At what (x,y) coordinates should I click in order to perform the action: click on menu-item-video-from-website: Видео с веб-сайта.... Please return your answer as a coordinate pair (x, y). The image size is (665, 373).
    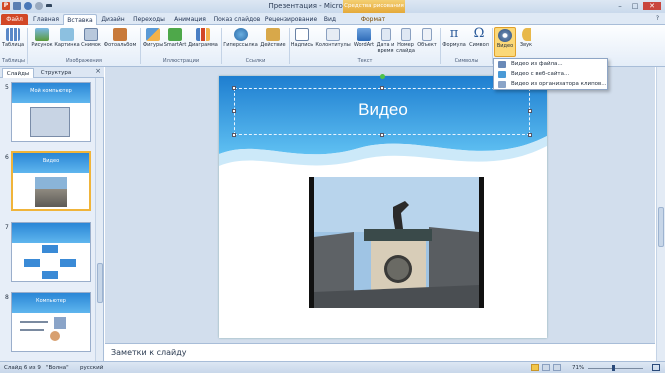
    Looking at the image, I should click on (550, 74).